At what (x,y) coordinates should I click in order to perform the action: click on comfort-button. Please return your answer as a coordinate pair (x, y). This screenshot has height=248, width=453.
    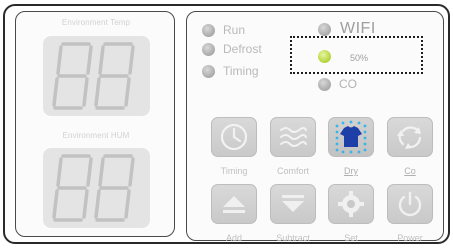
    Looking at the image, I should click on (293, 137).